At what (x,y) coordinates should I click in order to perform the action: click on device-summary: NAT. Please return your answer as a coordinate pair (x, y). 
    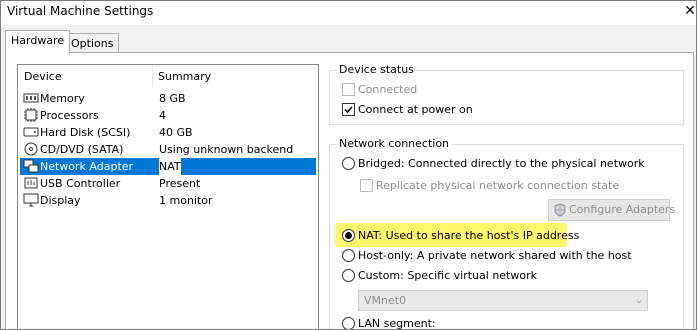
    Looking at the image, I should click on (170, 166).